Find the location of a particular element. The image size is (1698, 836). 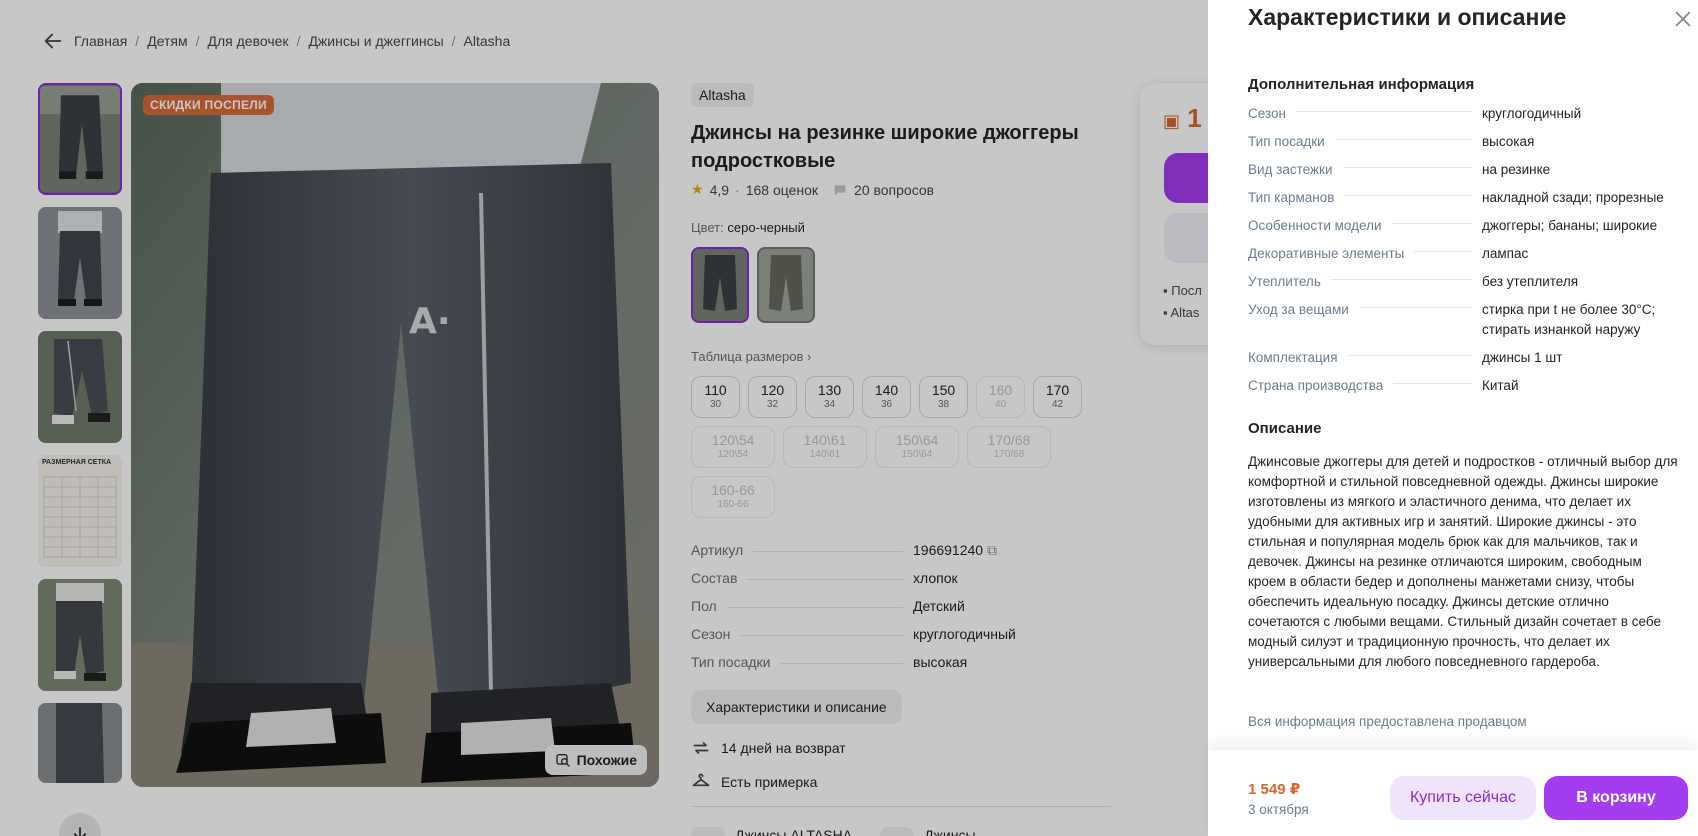

similar-button: Похожие is located at coordinates (595, 760).